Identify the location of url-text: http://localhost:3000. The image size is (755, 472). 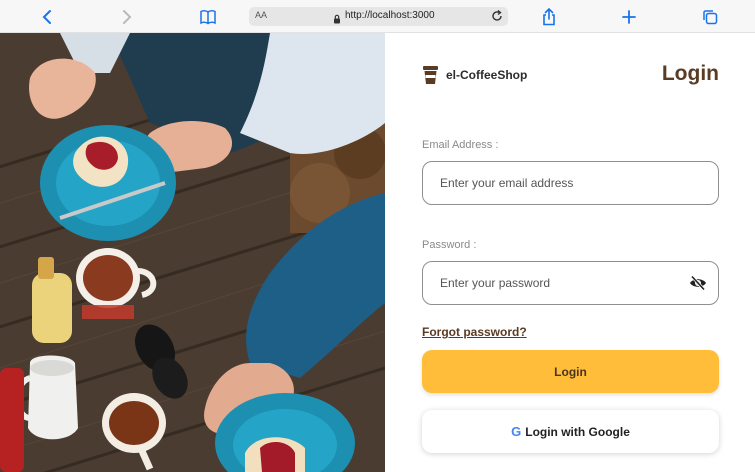
(390, 15).